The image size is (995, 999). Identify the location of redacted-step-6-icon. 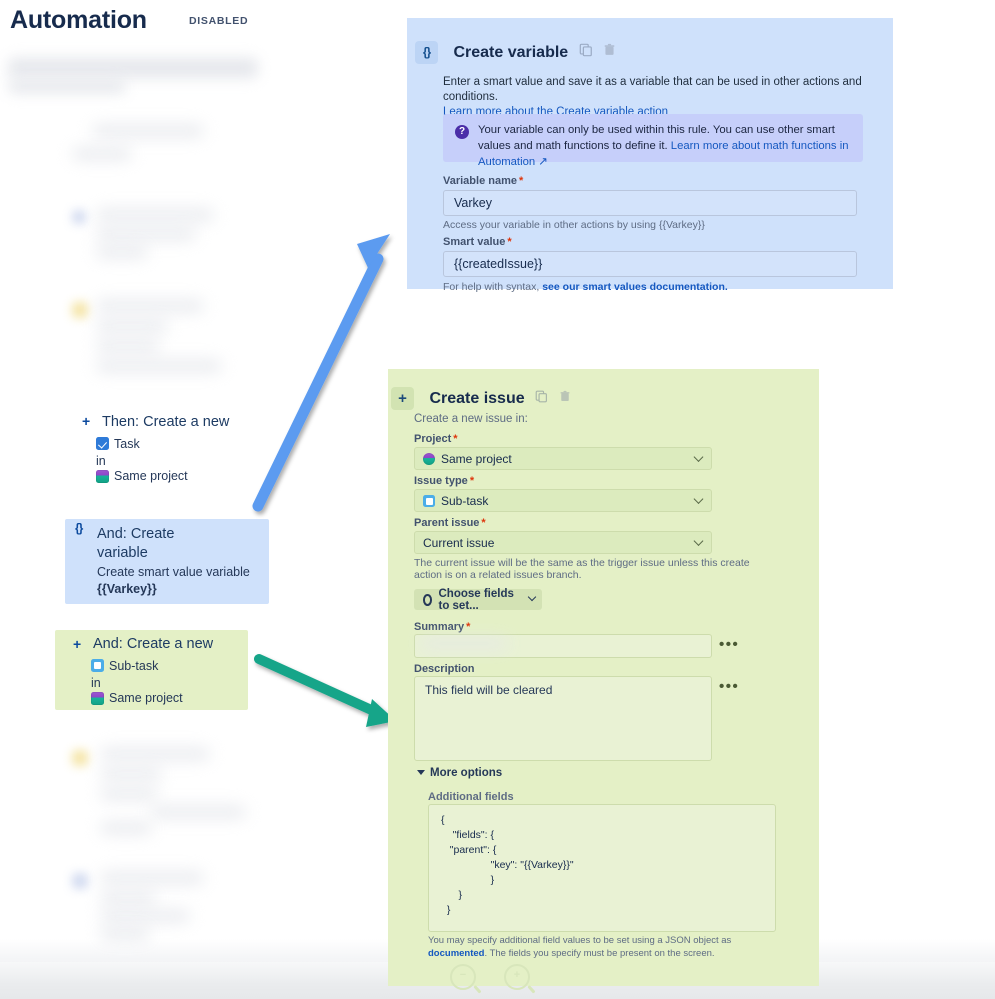
(80, 881).